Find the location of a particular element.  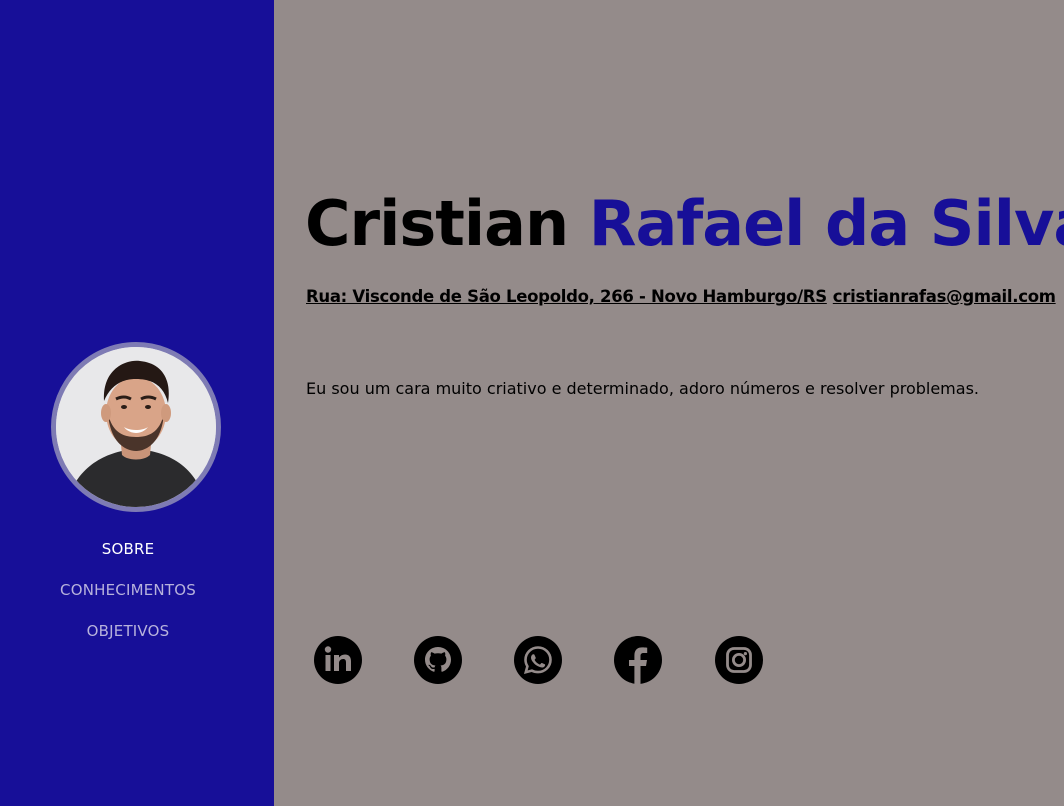

linkedin-link is located at coordinates (338, 660).